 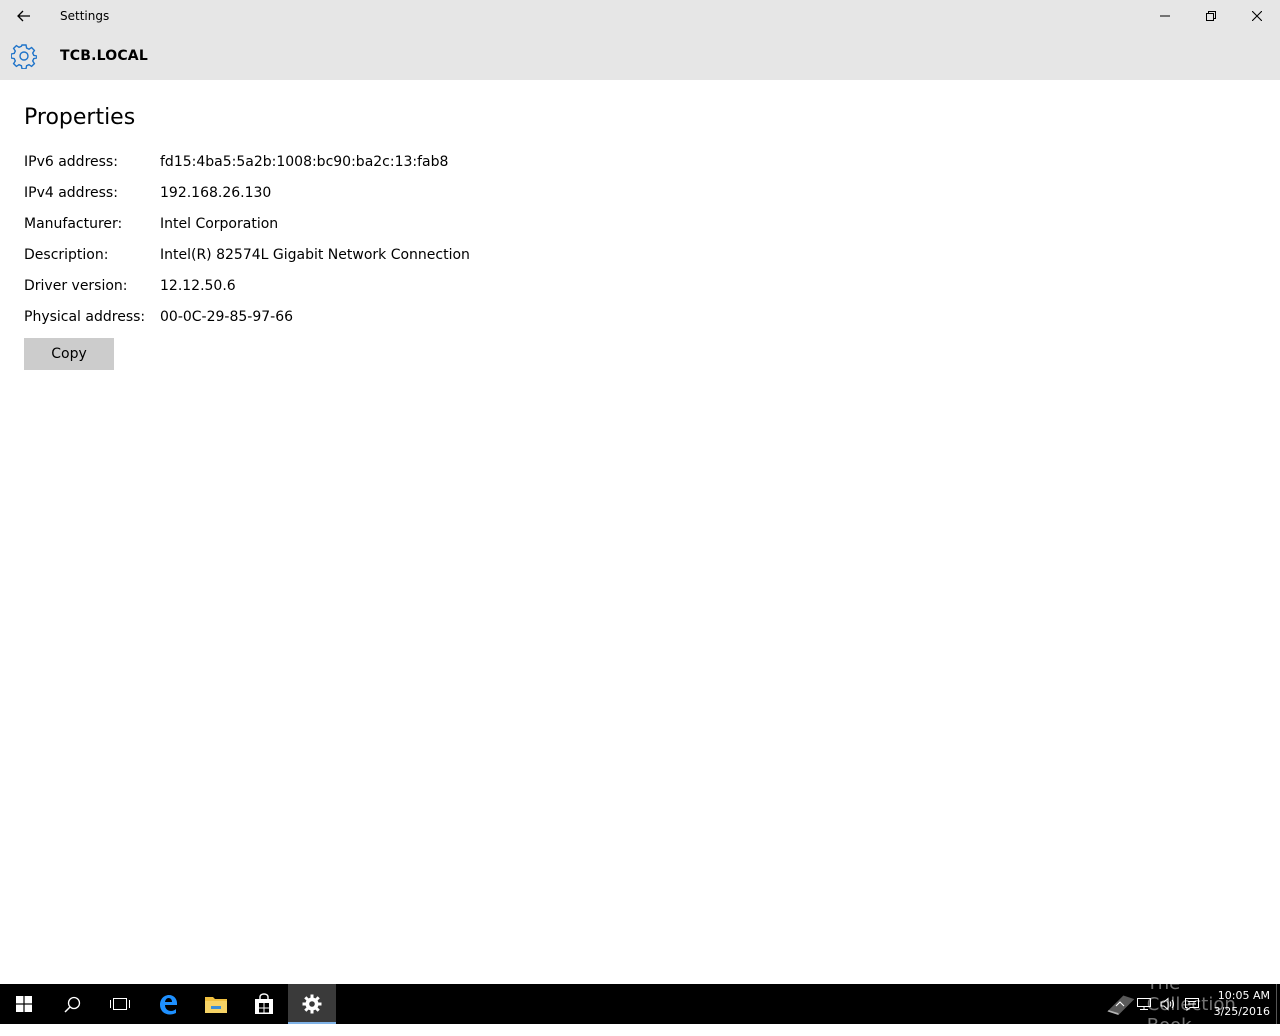 I want to click on network-tray-button, so click(x=1144, y=1004).